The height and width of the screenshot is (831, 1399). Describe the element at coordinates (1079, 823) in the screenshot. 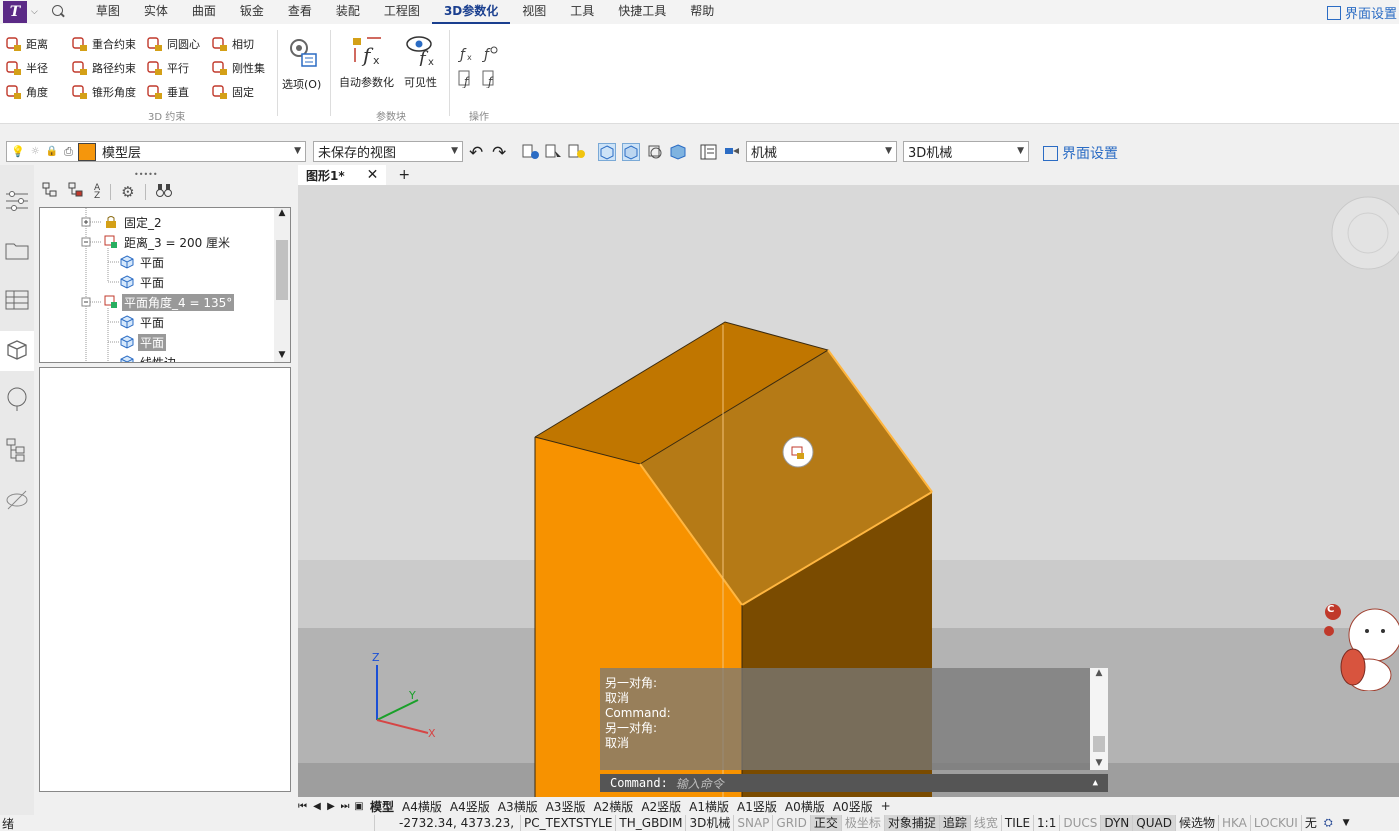

I see `status-toggle-12: DUCS` at that location.